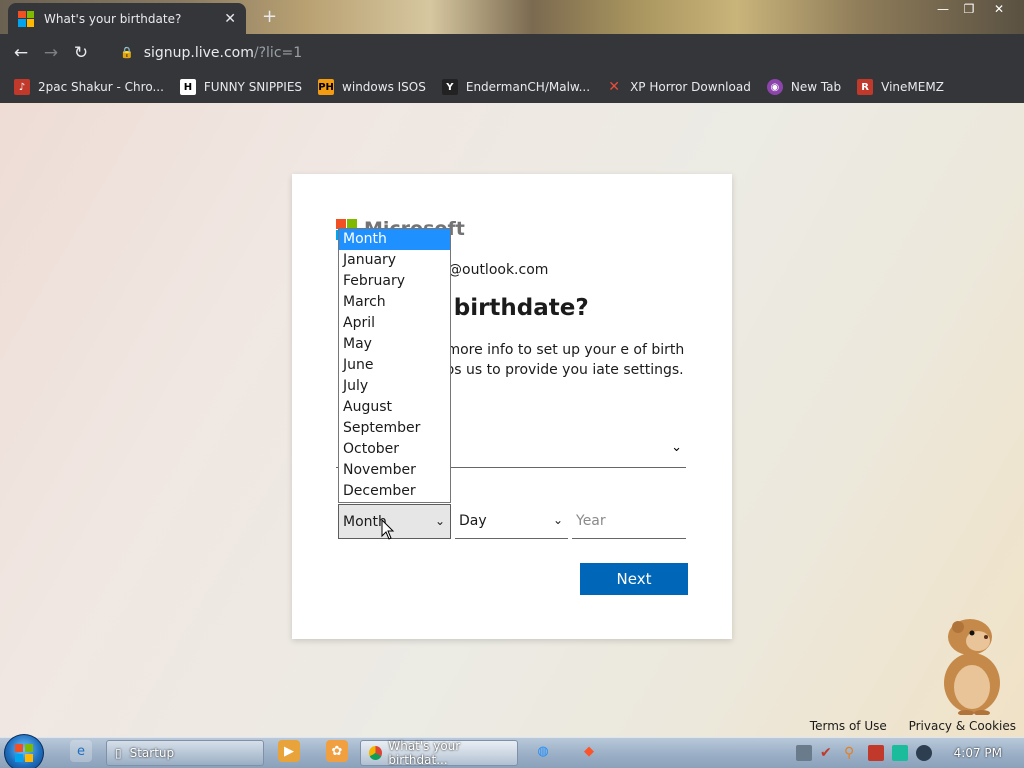  What do you see at coordinates (394, 407) in the screenshot?
I see `month-option: August` at bounding box center [394, 407].